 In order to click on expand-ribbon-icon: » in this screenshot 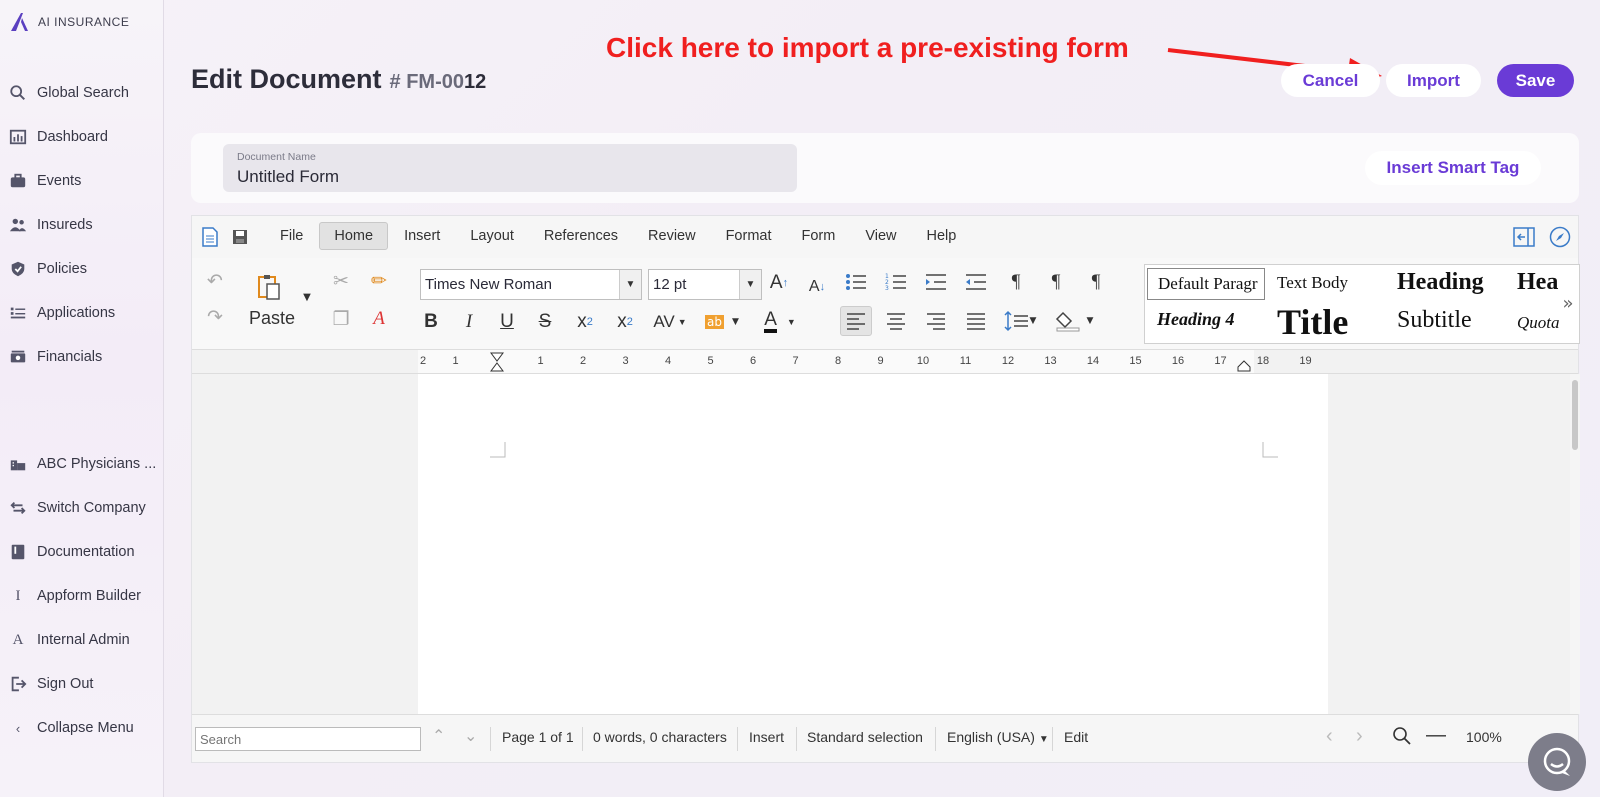, I will do `click(1568, 303)`.